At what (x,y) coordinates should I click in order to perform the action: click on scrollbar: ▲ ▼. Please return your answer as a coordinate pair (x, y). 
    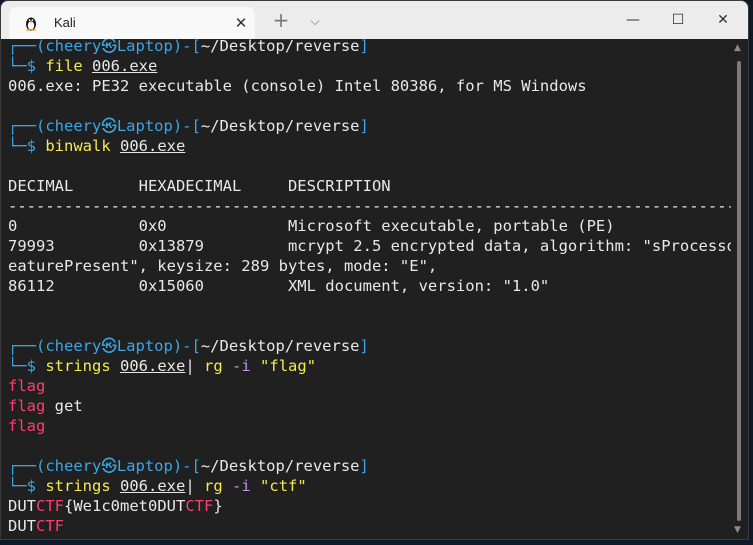
    Looking at the image, I should click on (739, 289).